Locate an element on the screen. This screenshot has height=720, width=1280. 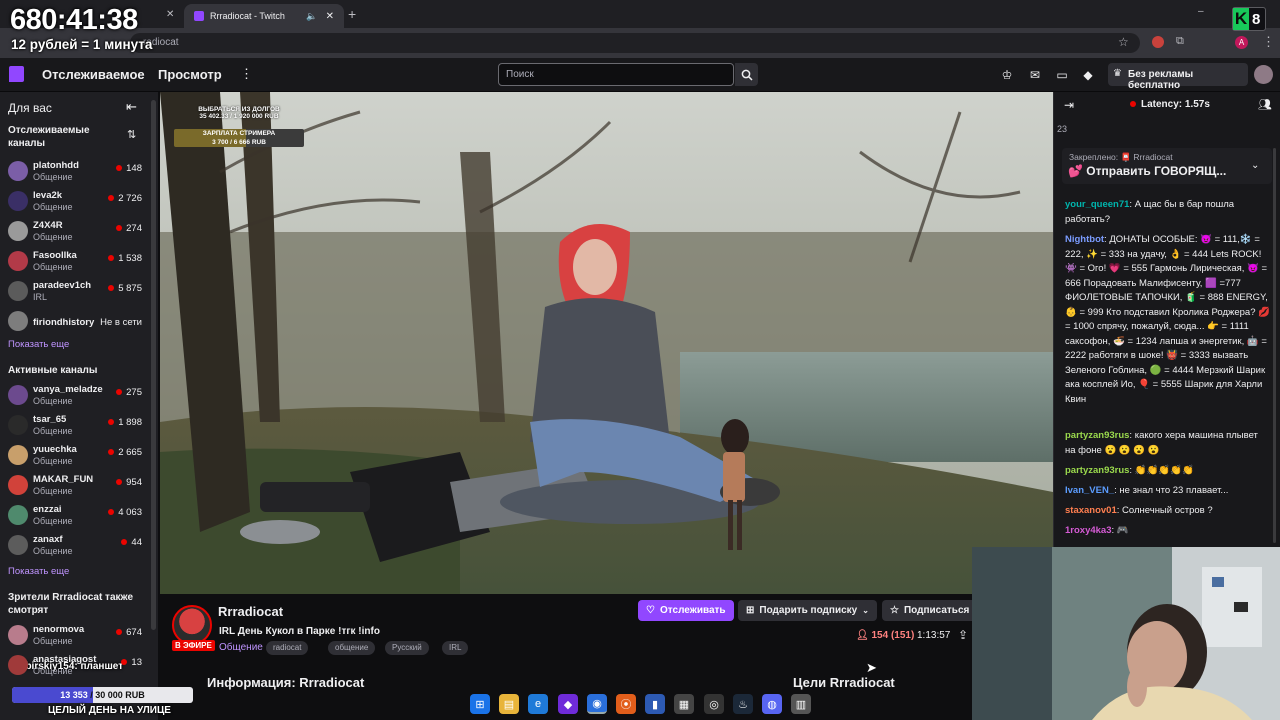
sidebar-channel: vanya_meladze Общение 275 is located at coordinates (76, 396).